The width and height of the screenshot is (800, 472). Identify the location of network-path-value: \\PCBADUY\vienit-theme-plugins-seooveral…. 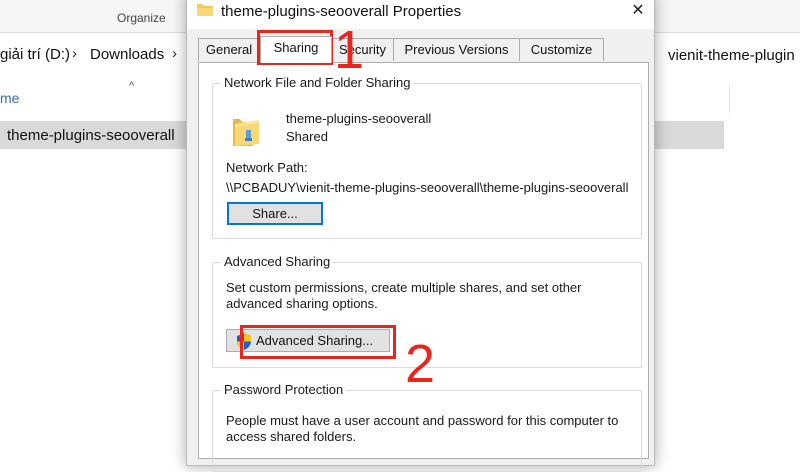
(427, 187).